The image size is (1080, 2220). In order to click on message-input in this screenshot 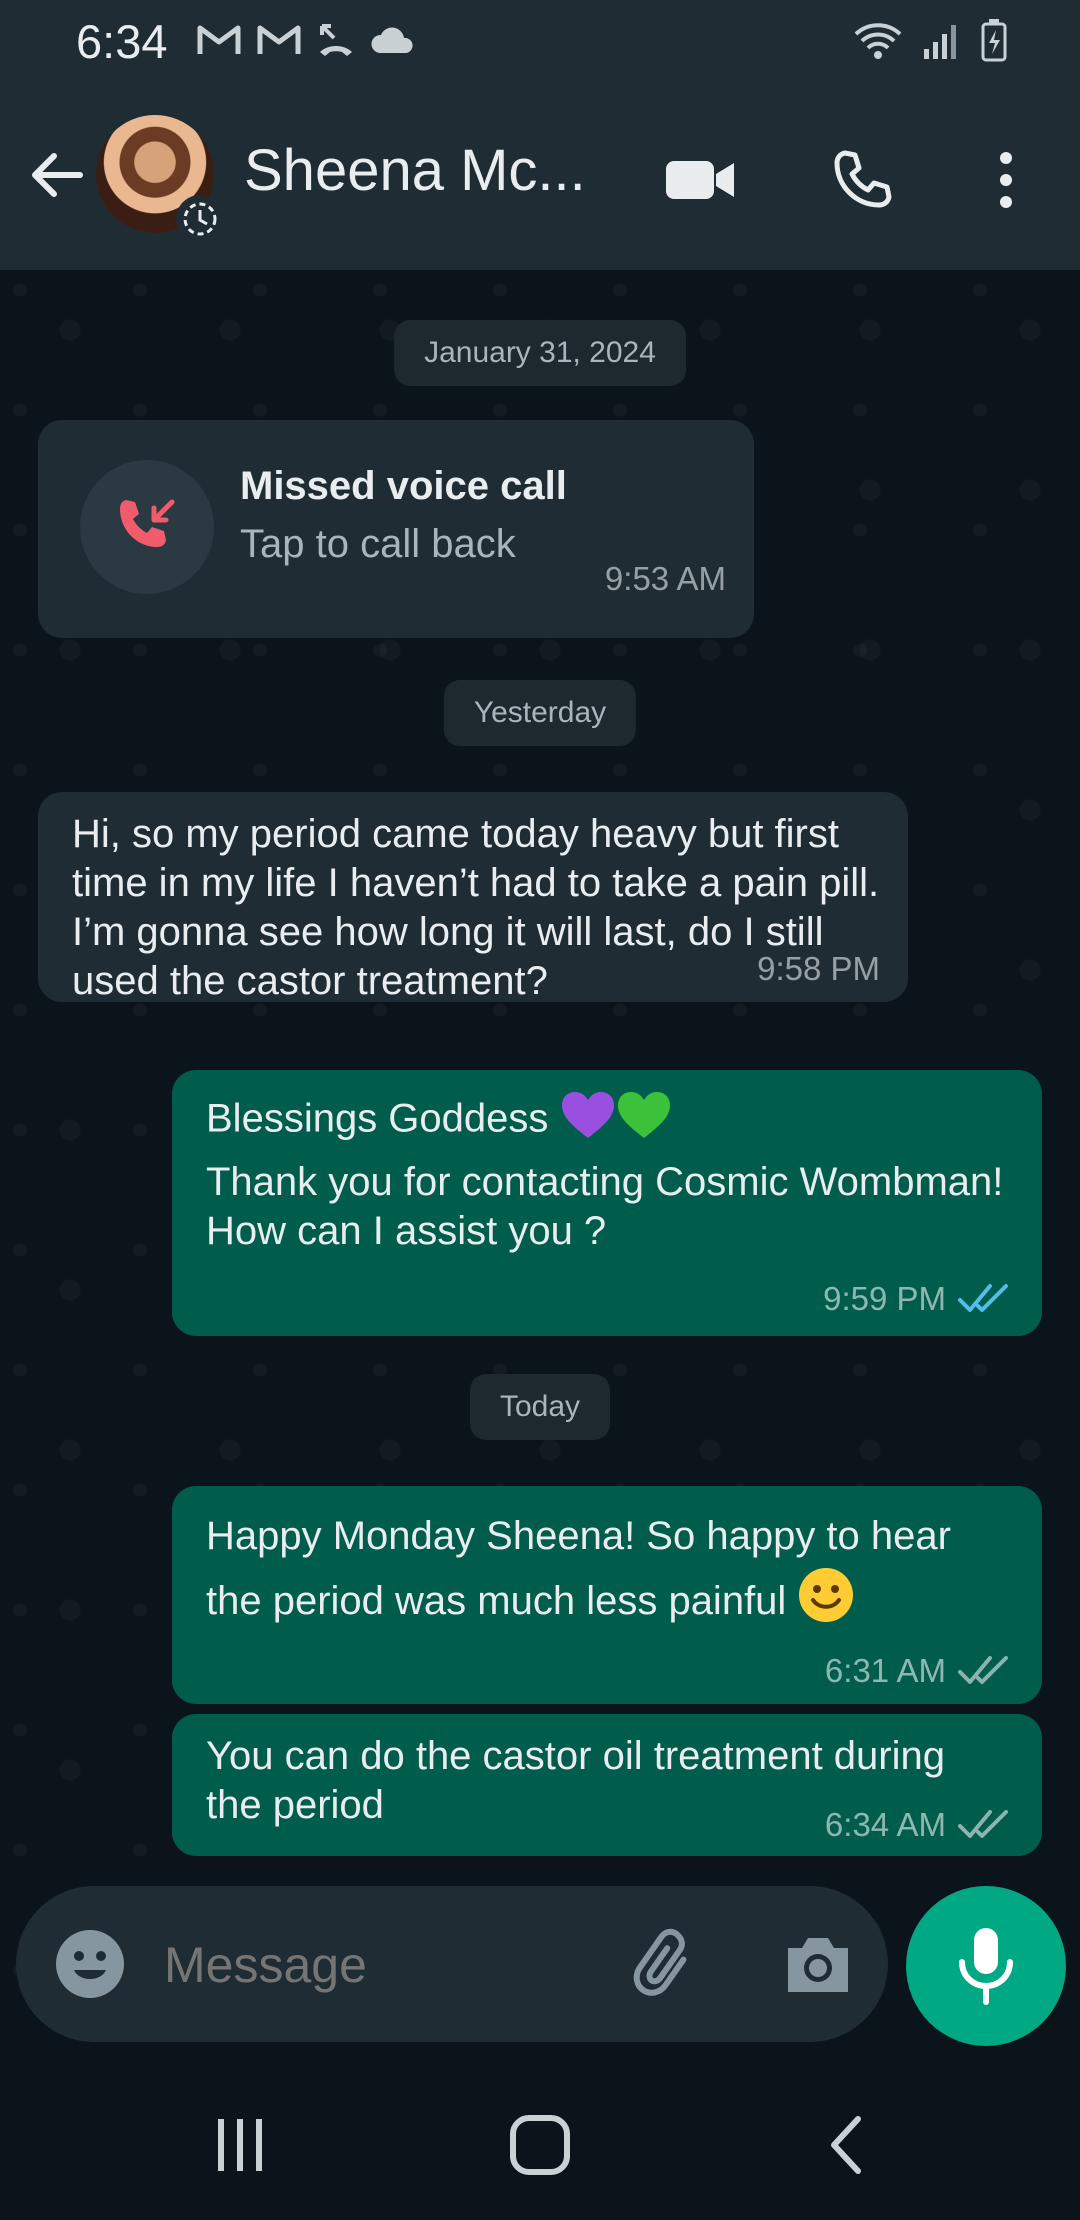, I will do `click(389, 1965)`.